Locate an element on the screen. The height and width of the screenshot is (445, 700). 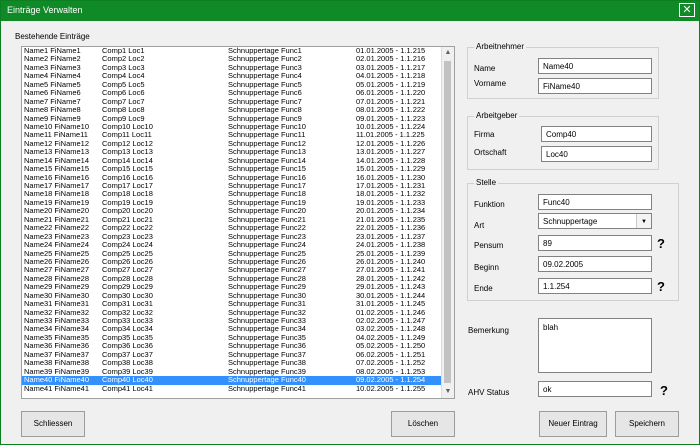
firma-label: Firma is located at coordinates (484, 134).